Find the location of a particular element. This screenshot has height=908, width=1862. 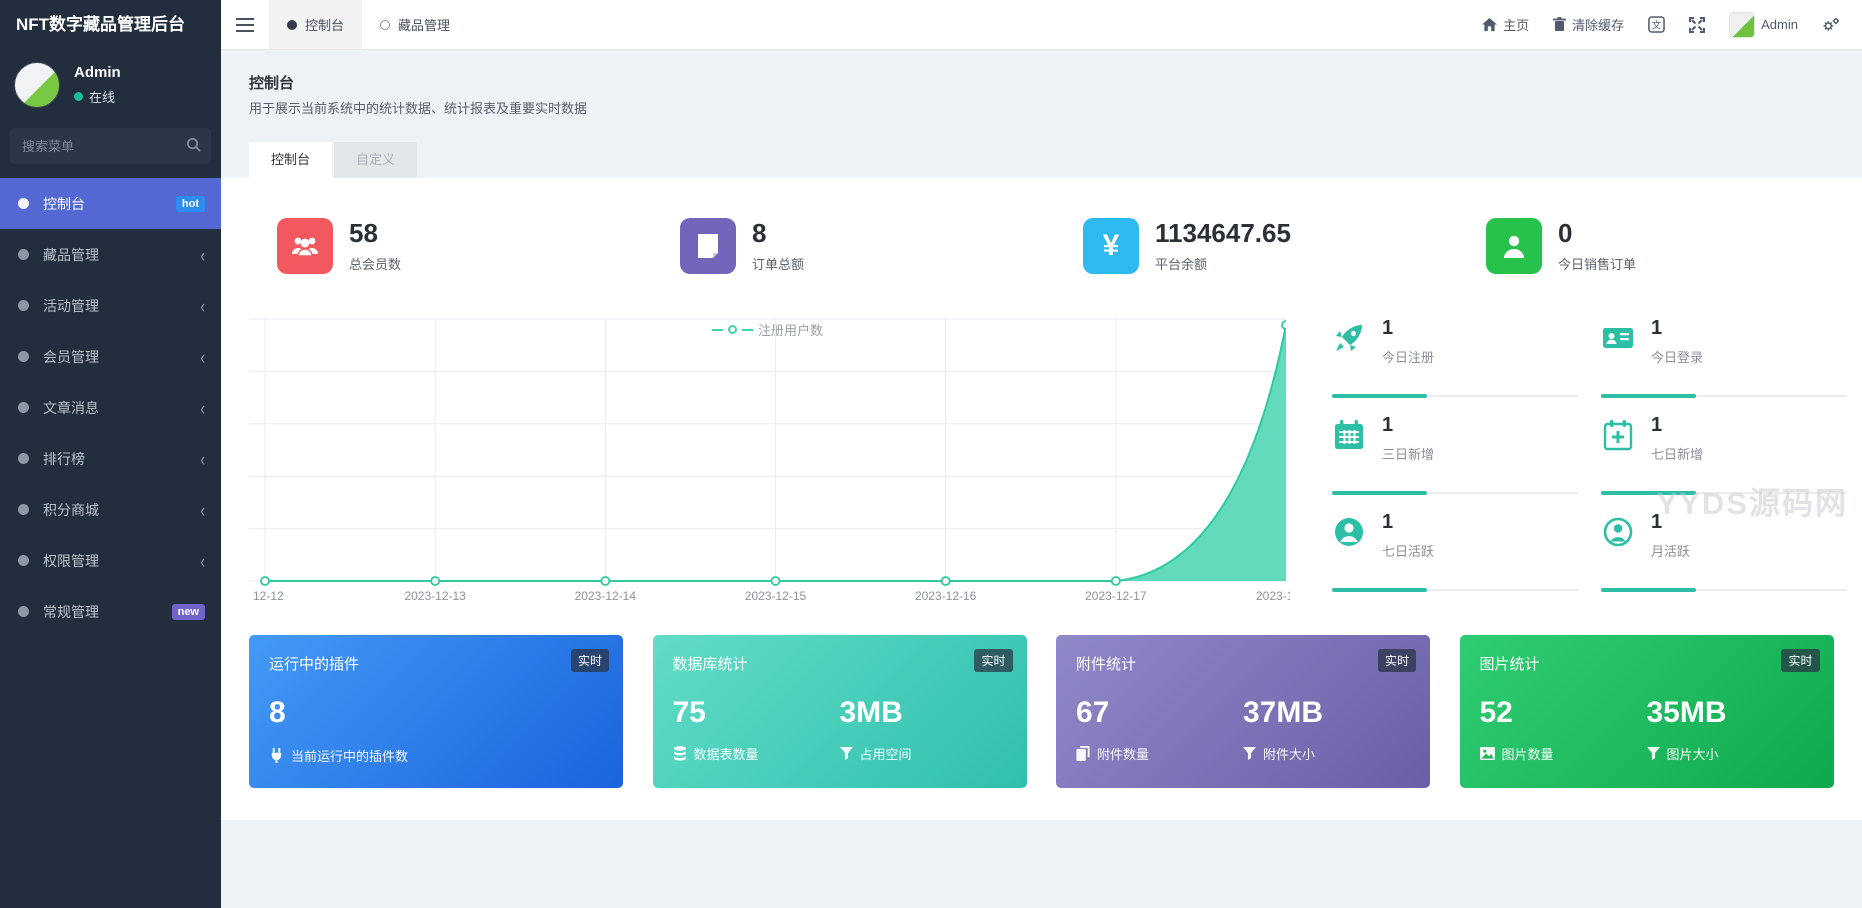

sidebar-item-articles: 文章消息 ‹ is located at coordinates (110, 407).